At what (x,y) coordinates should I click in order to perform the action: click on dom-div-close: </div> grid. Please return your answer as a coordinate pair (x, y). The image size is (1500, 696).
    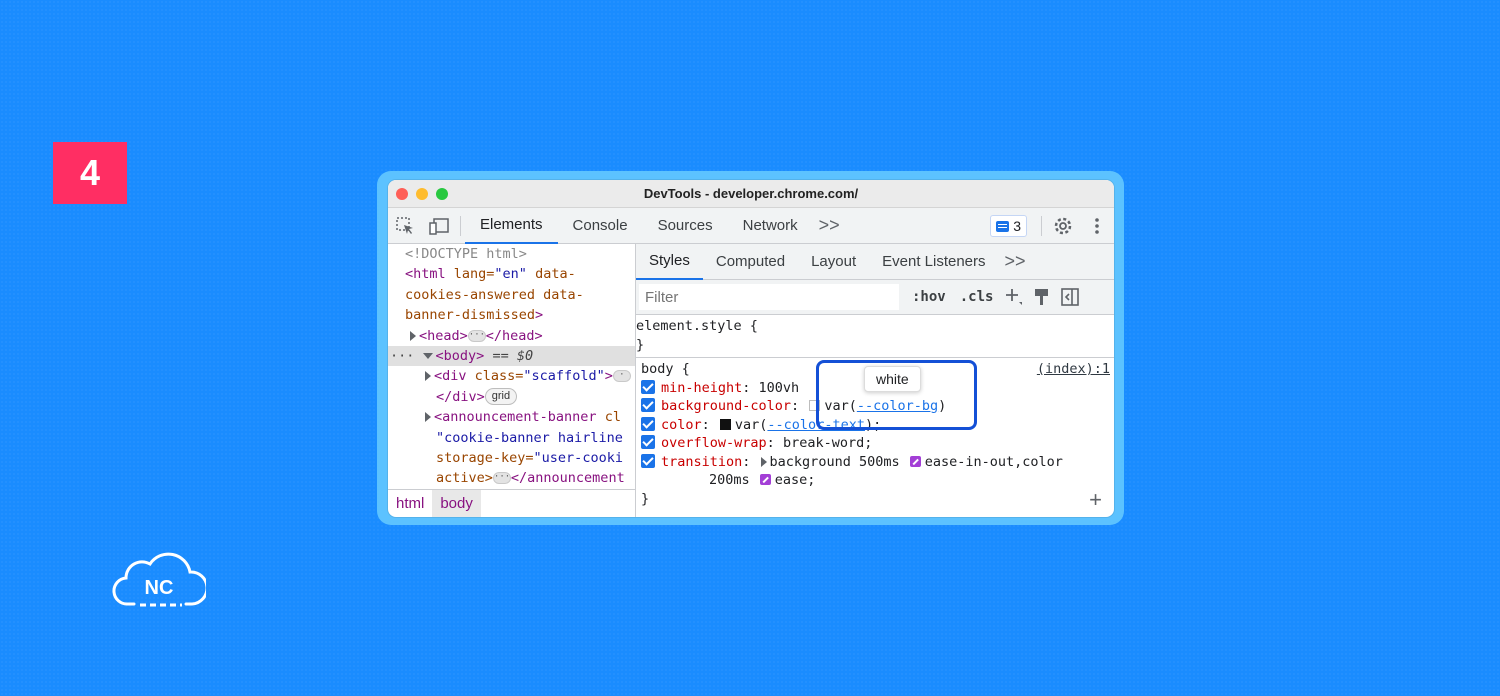
    Looking at the image, I should click on (511, 397).